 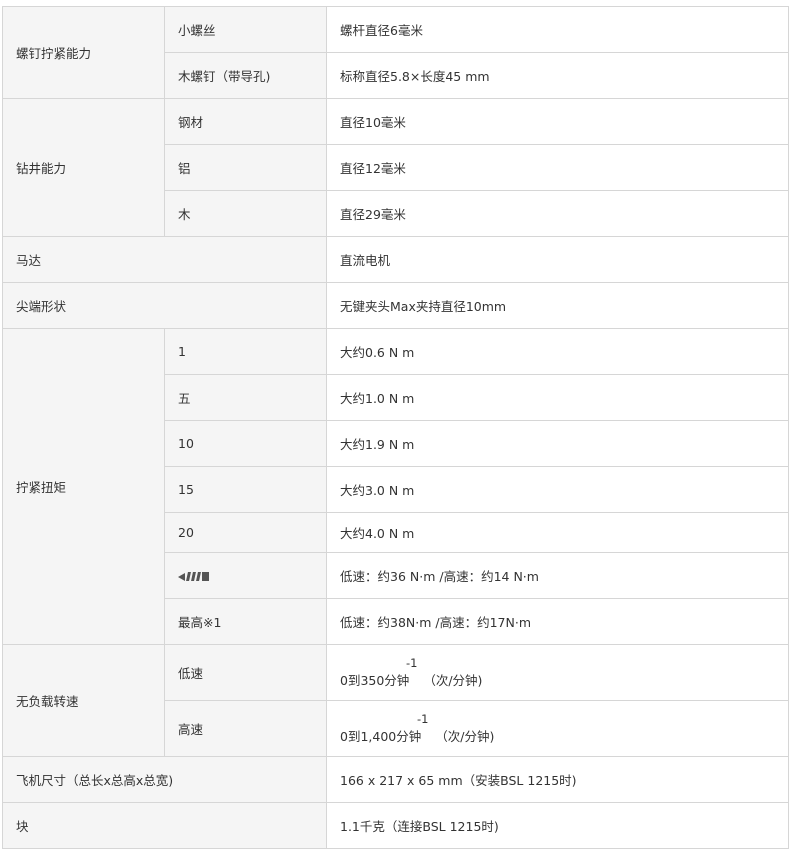 I want to click on row-label-no-load-speed: 无负载转速, so click(x=83, y=700).